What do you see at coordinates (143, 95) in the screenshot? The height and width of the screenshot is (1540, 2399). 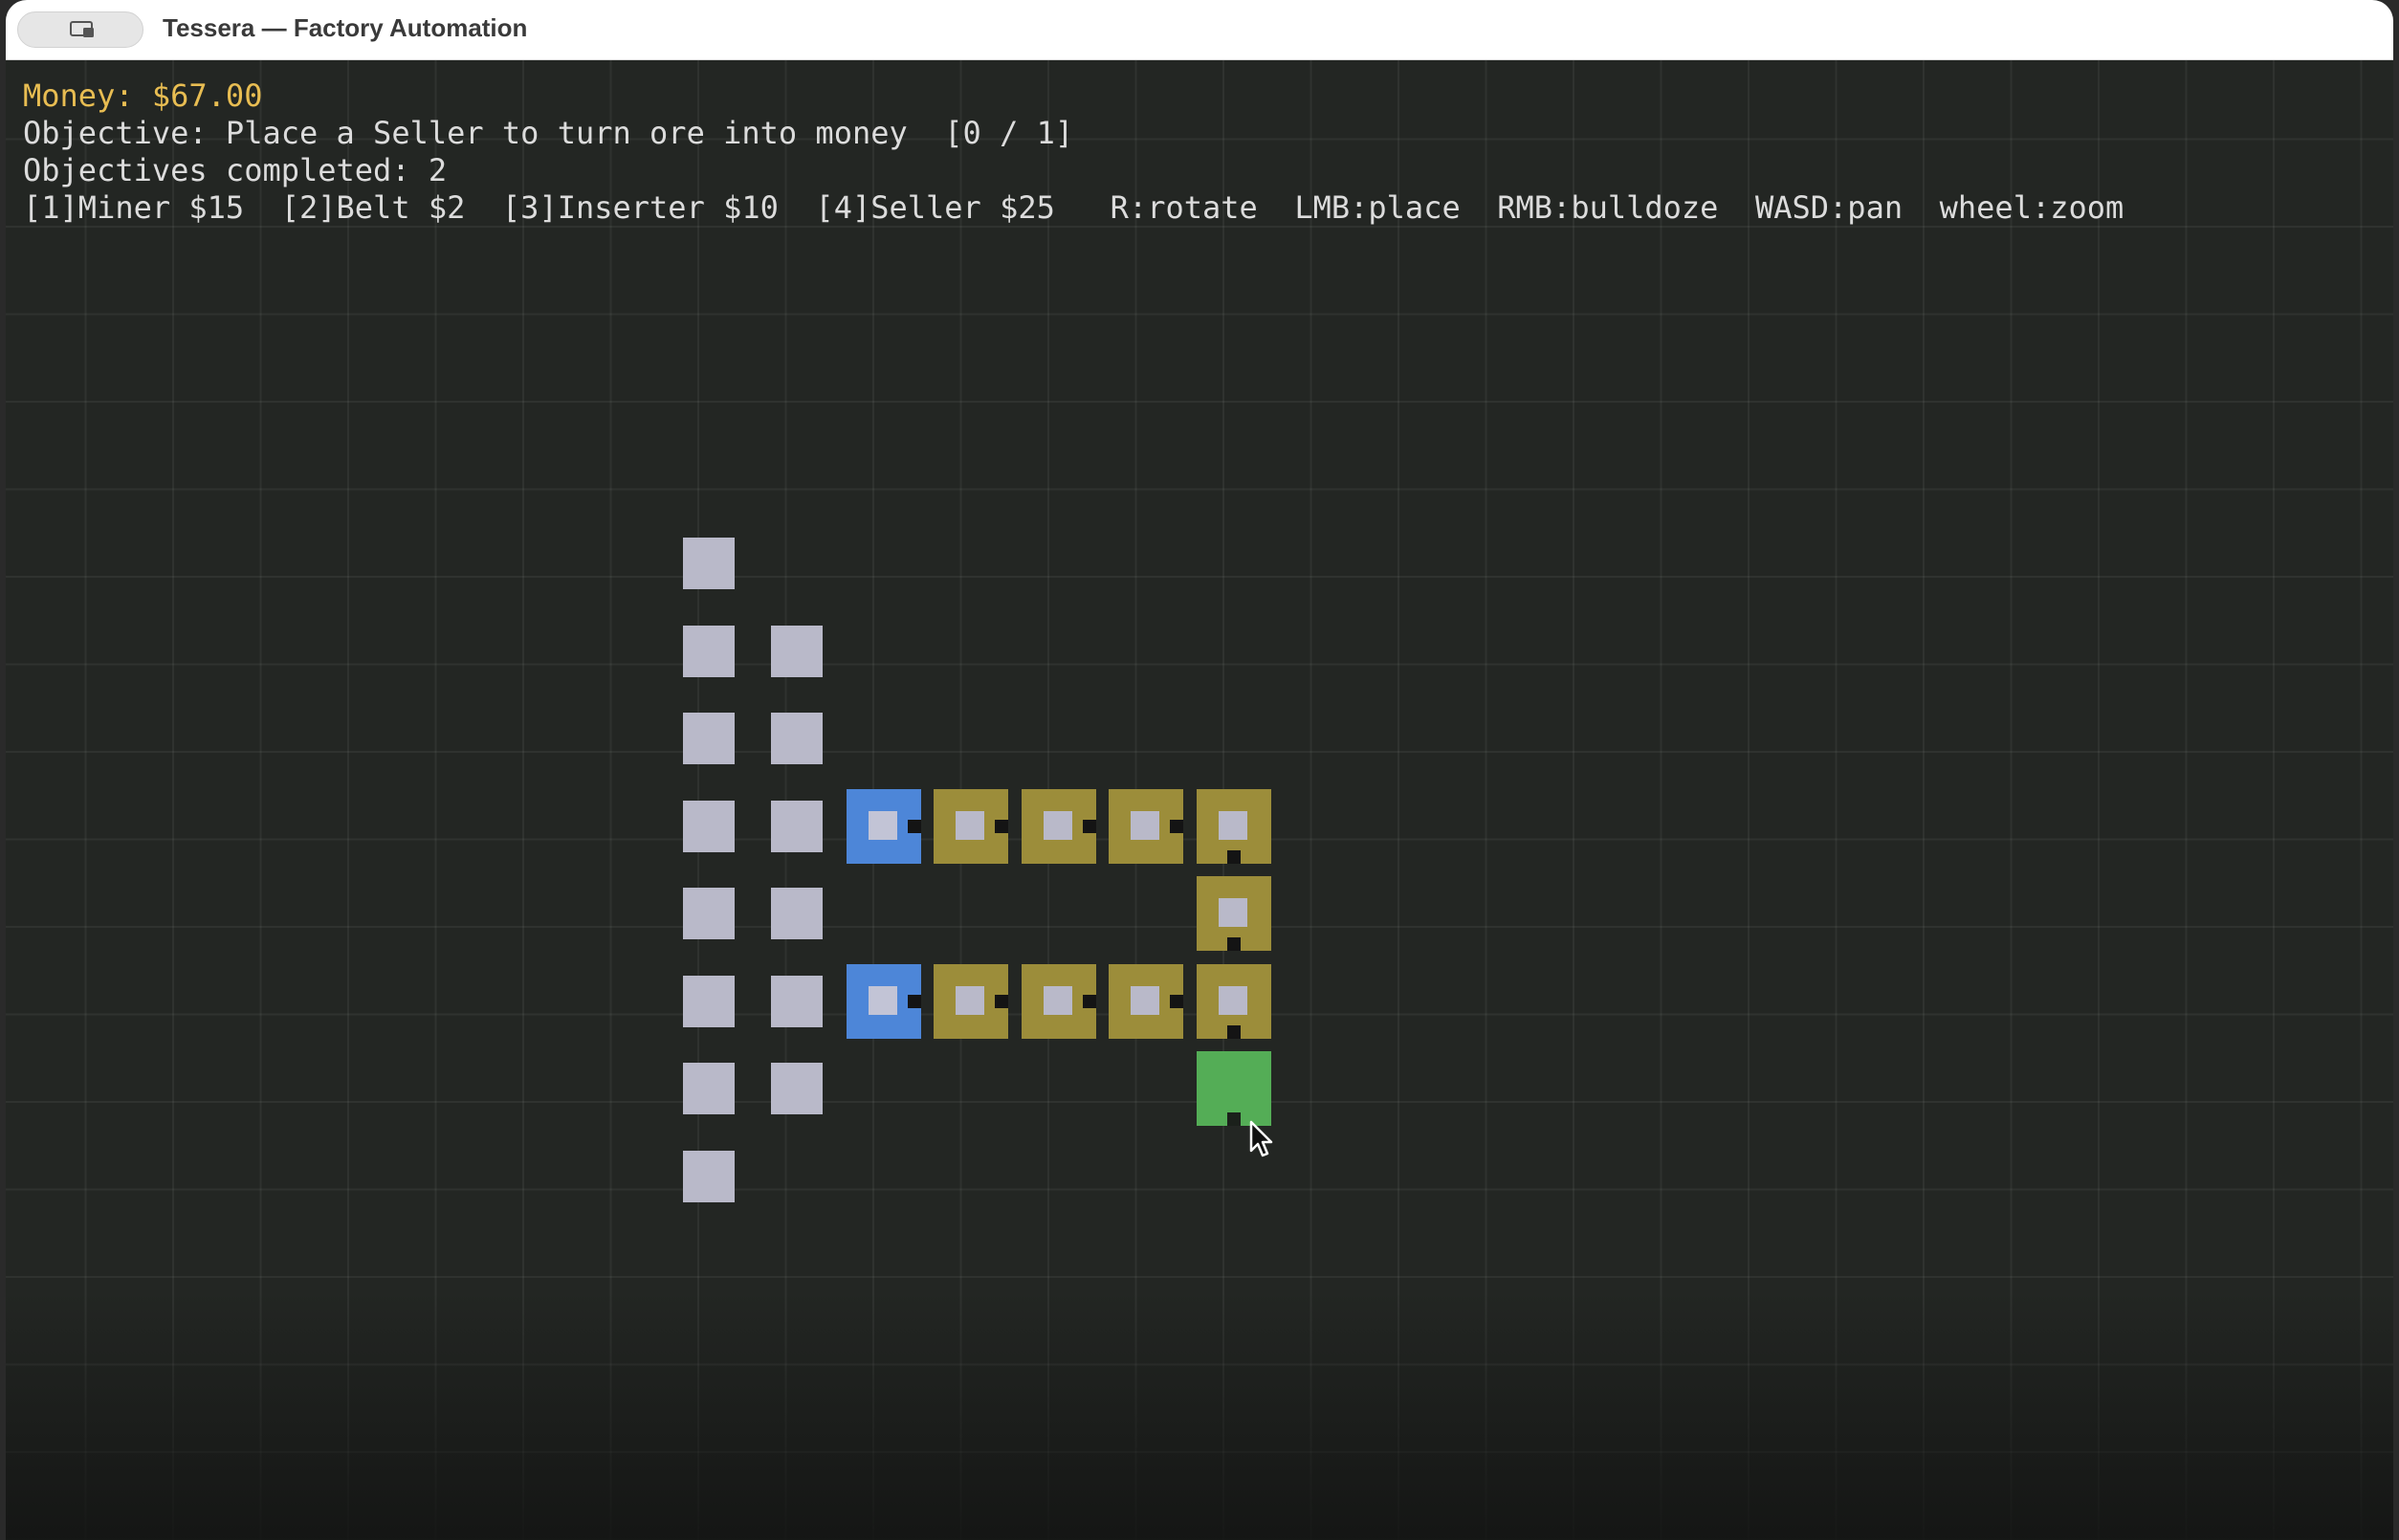 I see `money-readout: Money: $67.00` at bounding box center [143, 95].